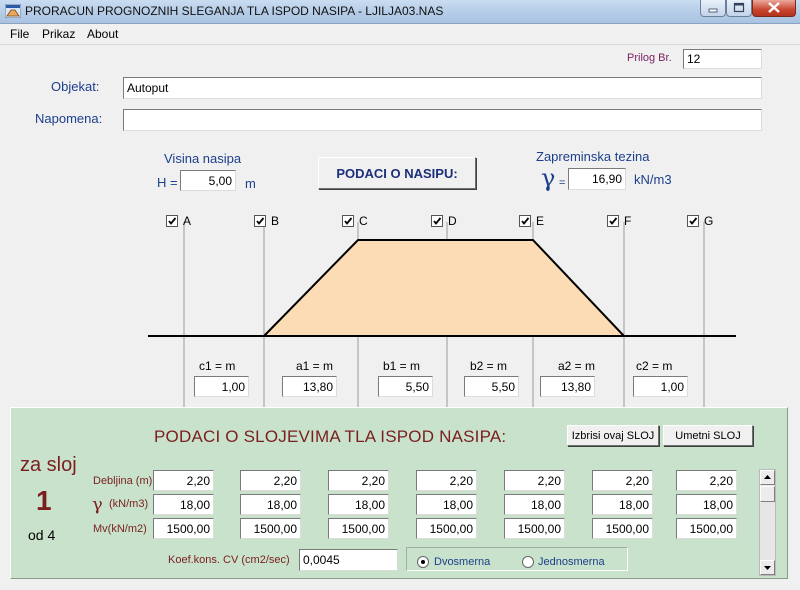  What do you see at coordinates (129, 504) in the screenshot?
I see `layer-gamma-unit: (kN/m3)` at bounding box center [129, 504].